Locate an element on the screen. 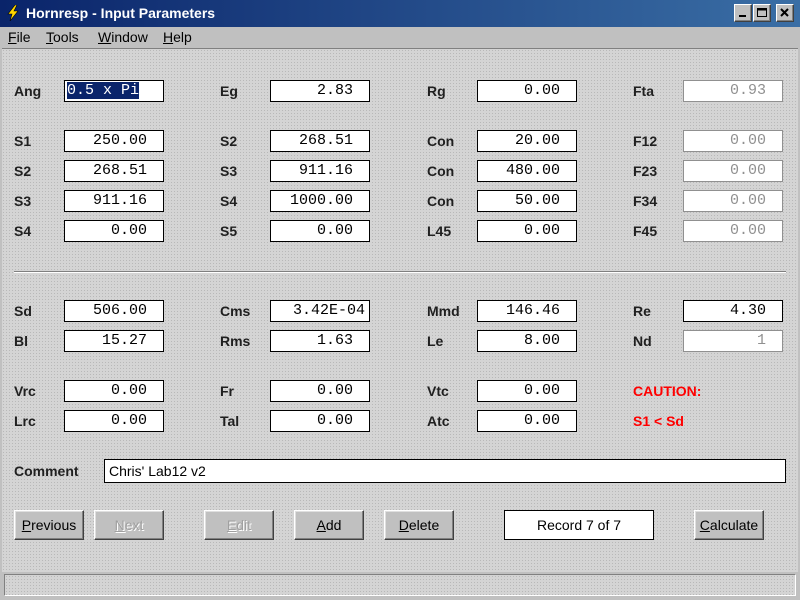 This screenshot has width=800, height=600. maximize-button is located at coordinates (762, 13).